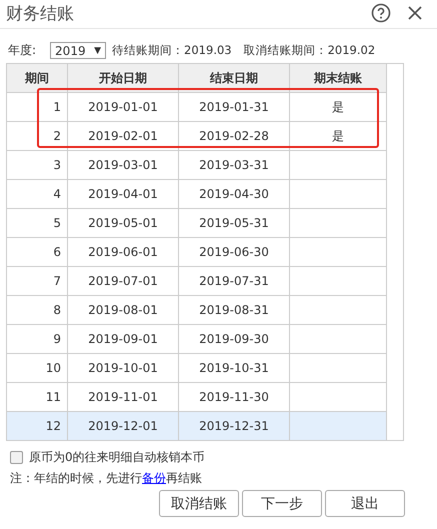 This screenshot has height=529, width=437. I want to click on table-cell: 2019-02-28, so click(234, 136).